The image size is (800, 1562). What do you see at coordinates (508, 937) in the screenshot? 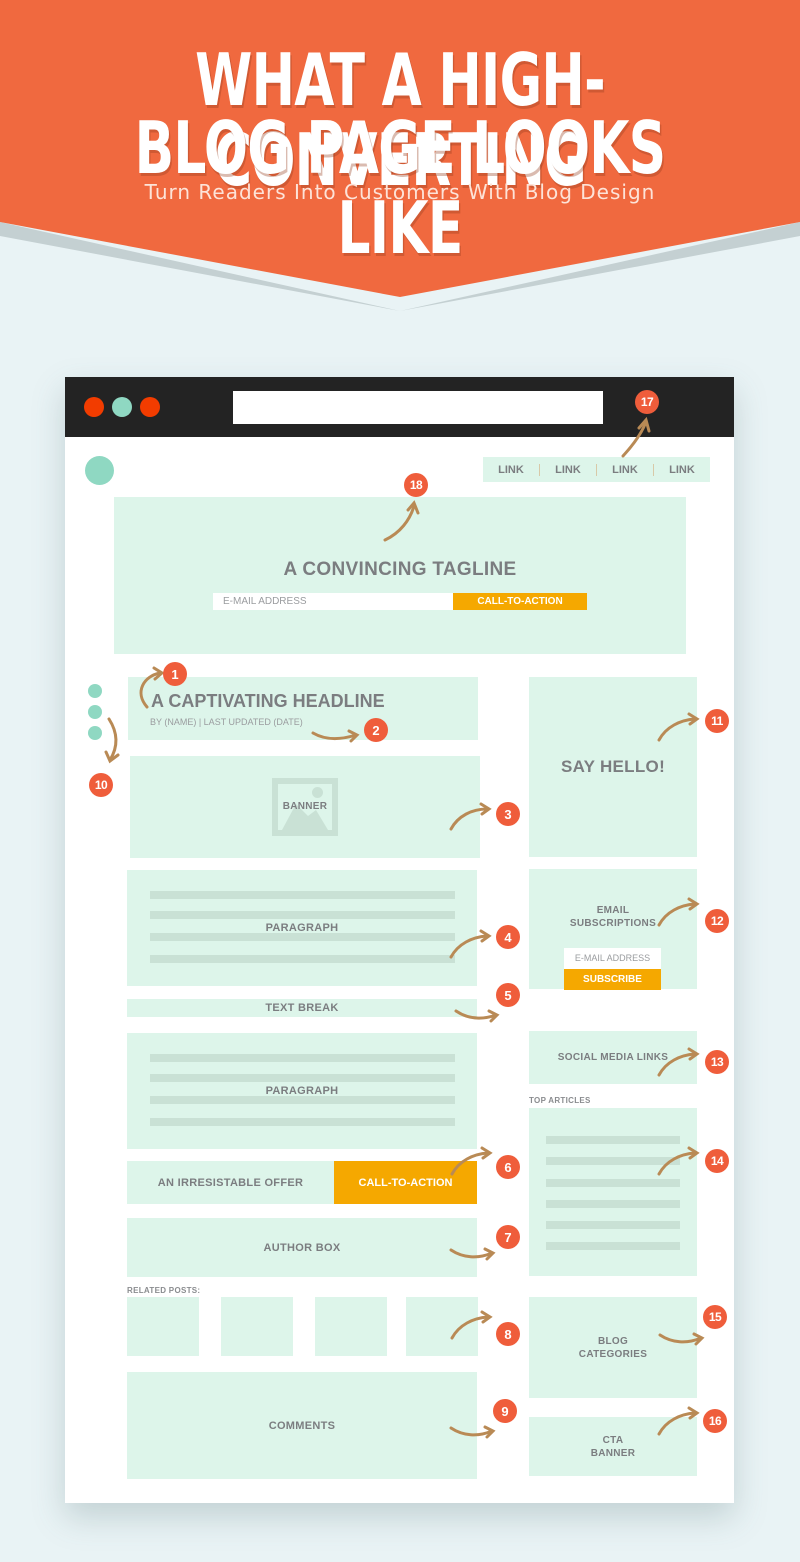
I see `annotation-badge-4: 4` at bounding box center [508, 937].